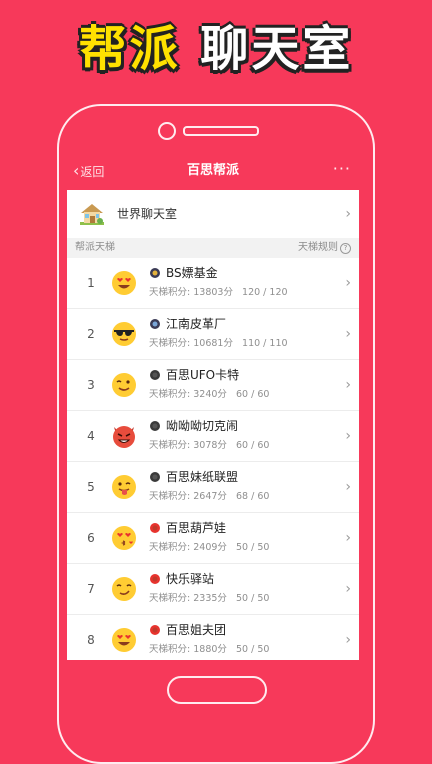  What do you see at coordinates (196, 324) in the screenshot?
I see `gang-name: 江南皮革厂` at bounding box center [196, 324].